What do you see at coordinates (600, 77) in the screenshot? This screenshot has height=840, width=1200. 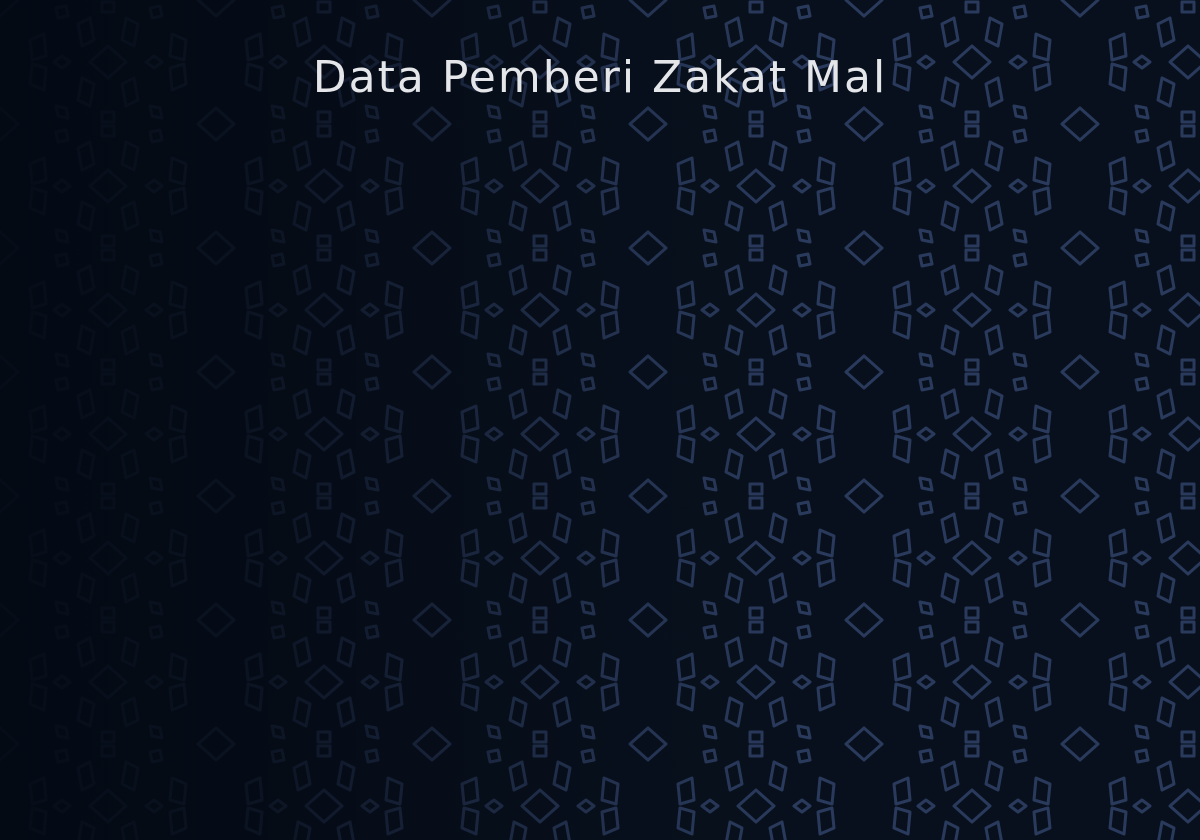 I see `page-title: Data Pemberi Zakat Mal` at bounding box center [600, 77].